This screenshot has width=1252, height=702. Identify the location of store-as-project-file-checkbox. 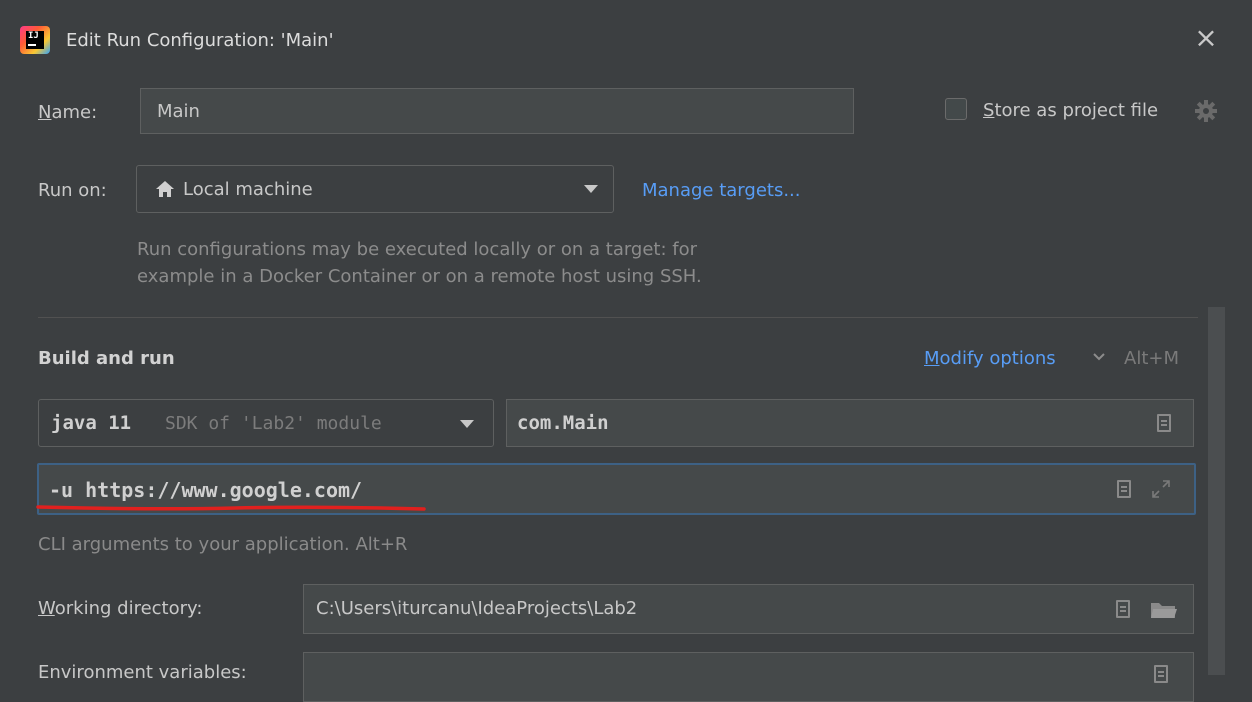
(956, 109).